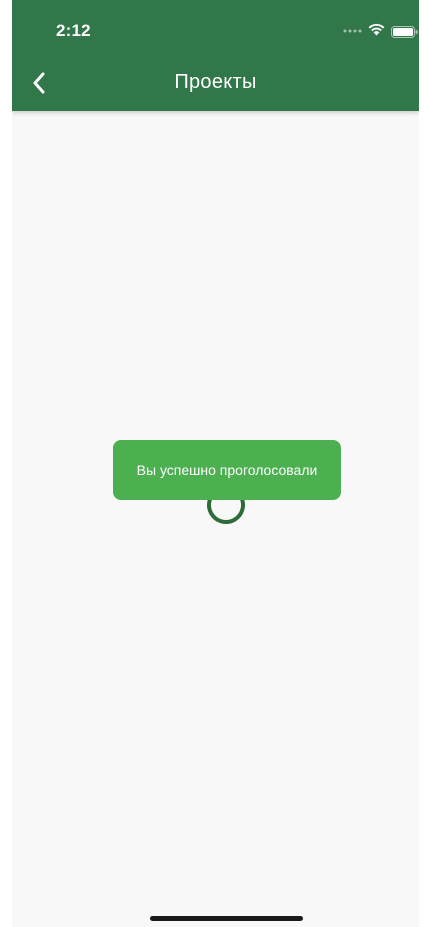 This screenshot has height=927, width=424. I want to click on battery-icon, so click(404, 32).